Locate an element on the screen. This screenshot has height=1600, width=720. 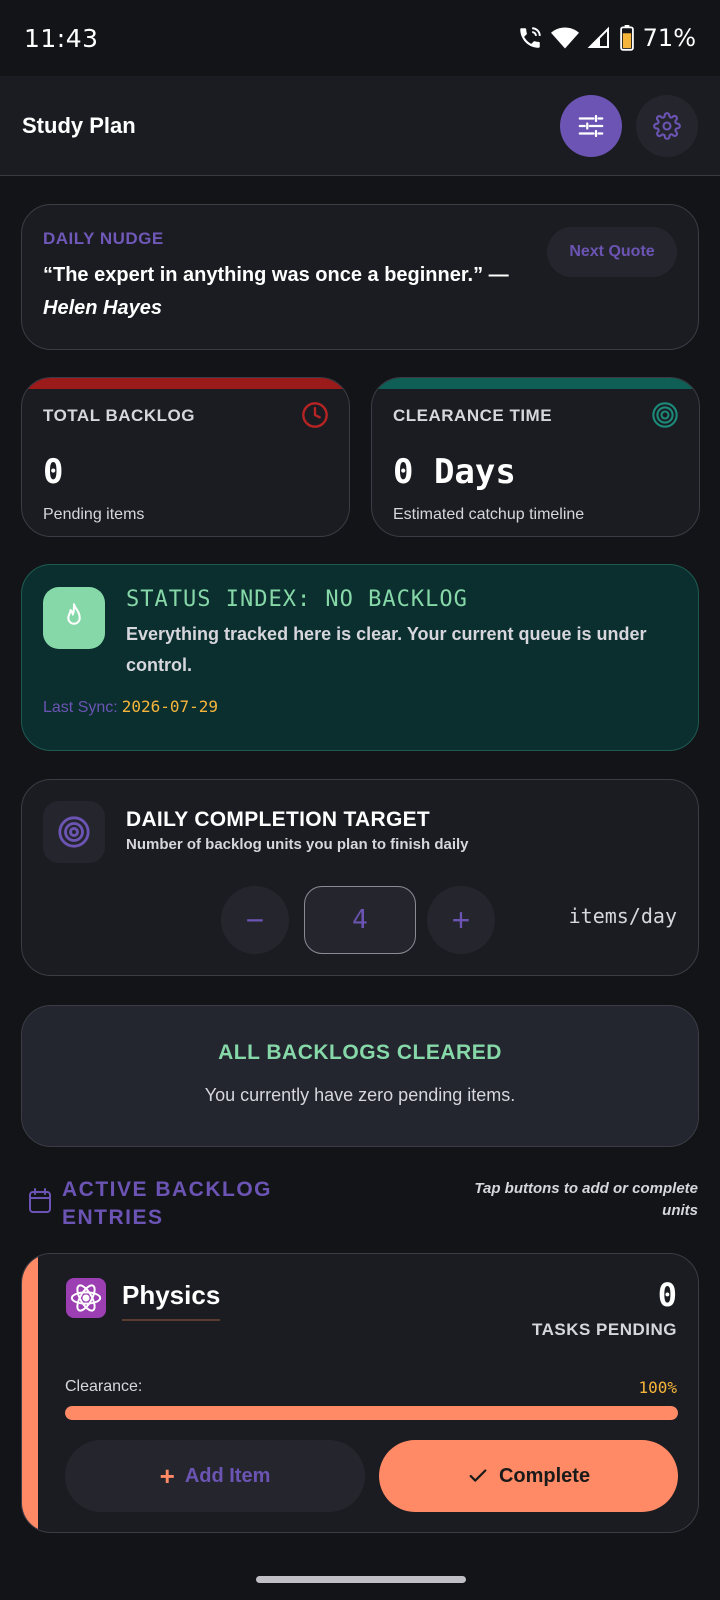
signal-icon is located at coordinates (598, 37).